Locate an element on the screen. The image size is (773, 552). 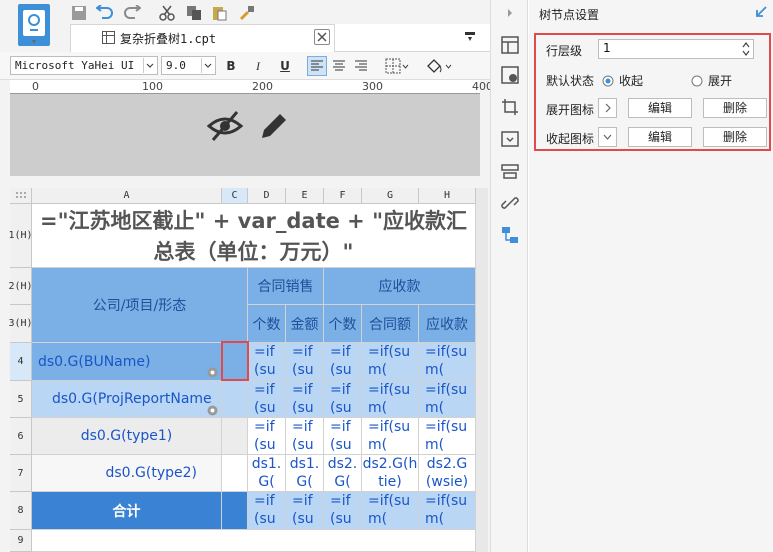
row-header: 1(H) is located at coordinates (20, 236).